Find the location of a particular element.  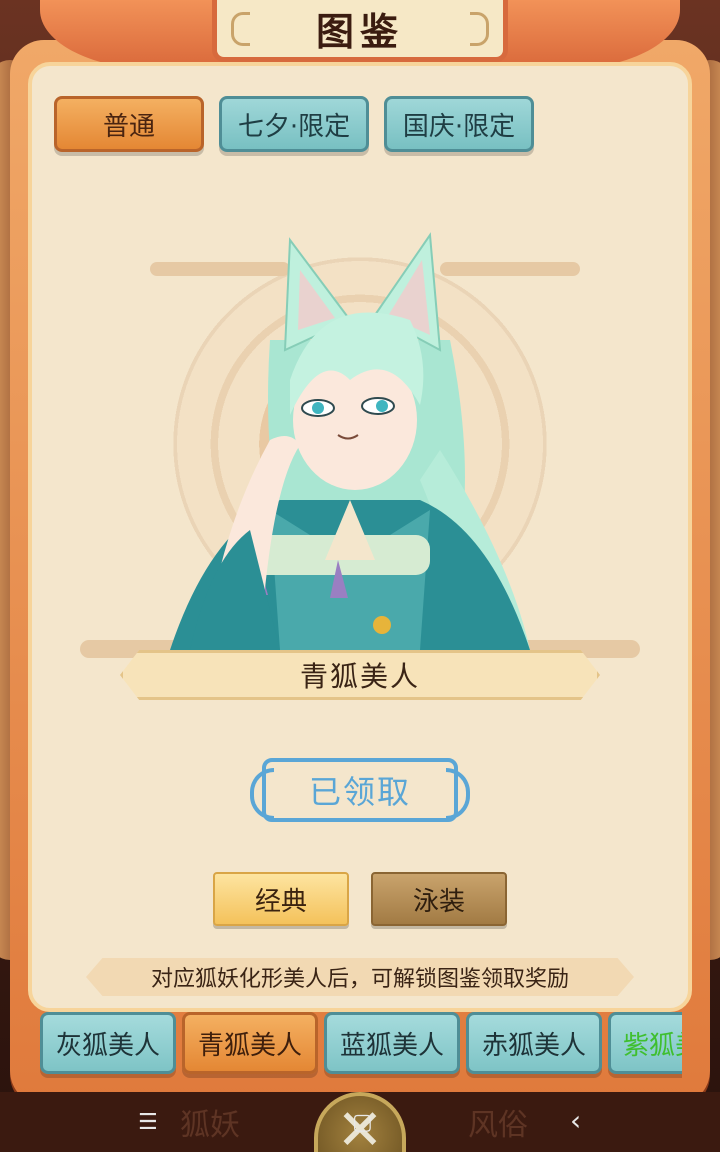

fox-tab-label: 赤狐美人 is located at coordinates (533, 1045).